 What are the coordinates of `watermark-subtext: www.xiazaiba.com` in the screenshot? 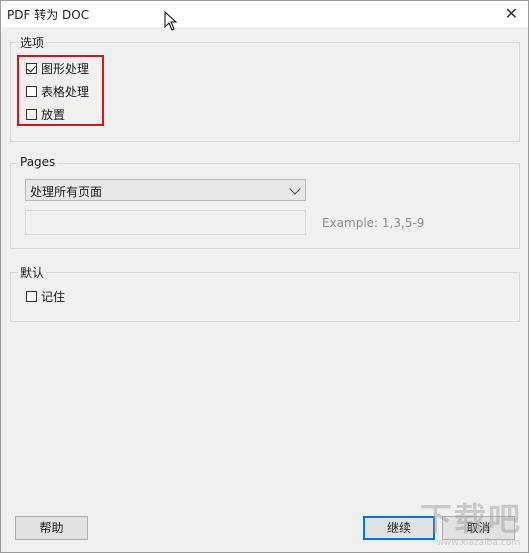 It's located at (478, 543).